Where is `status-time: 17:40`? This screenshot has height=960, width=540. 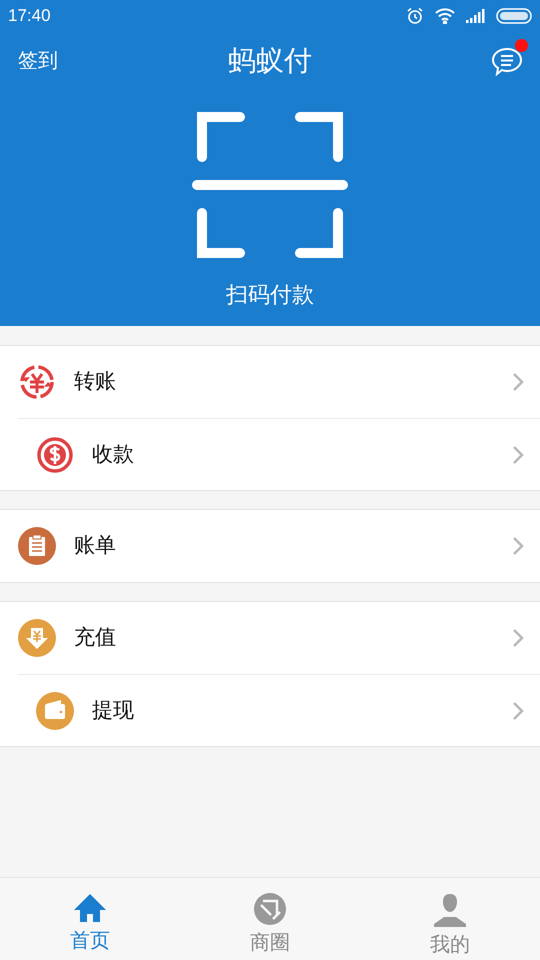
status-time: 17:40 is located at coordinates (29, 16).